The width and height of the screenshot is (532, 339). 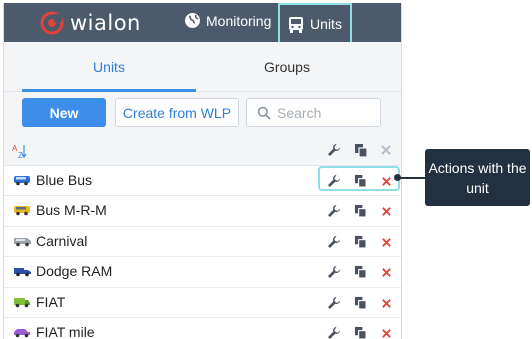 I want to click on wialon-logo: wialon, so click(x=90, y=23).